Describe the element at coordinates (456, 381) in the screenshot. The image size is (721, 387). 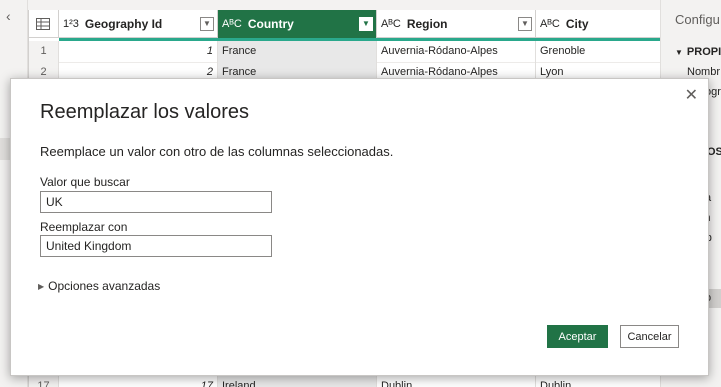
I see `cell-region: Dublin` at that location.